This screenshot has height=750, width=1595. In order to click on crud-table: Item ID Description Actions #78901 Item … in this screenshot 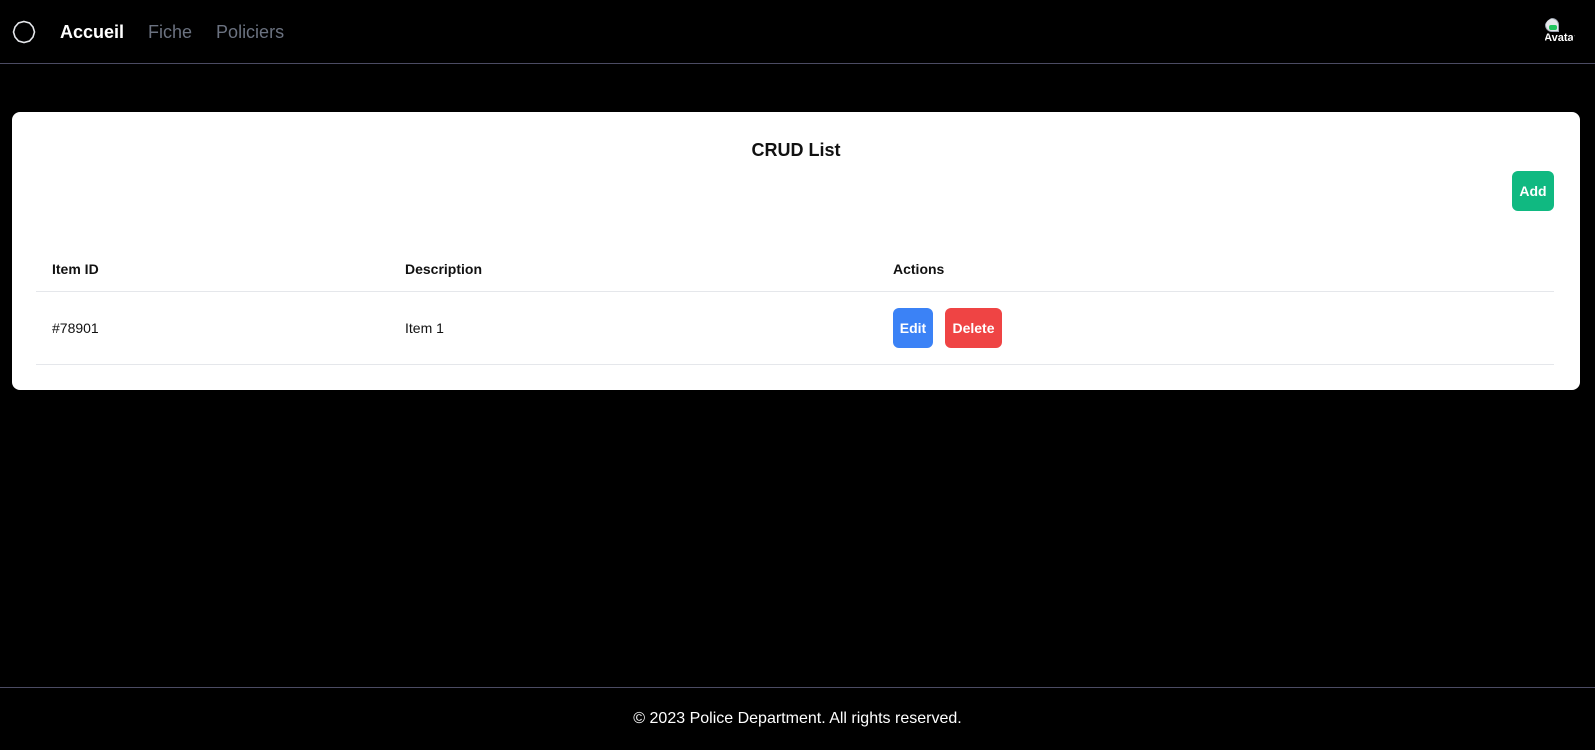, I will do `click(795, 306)`.